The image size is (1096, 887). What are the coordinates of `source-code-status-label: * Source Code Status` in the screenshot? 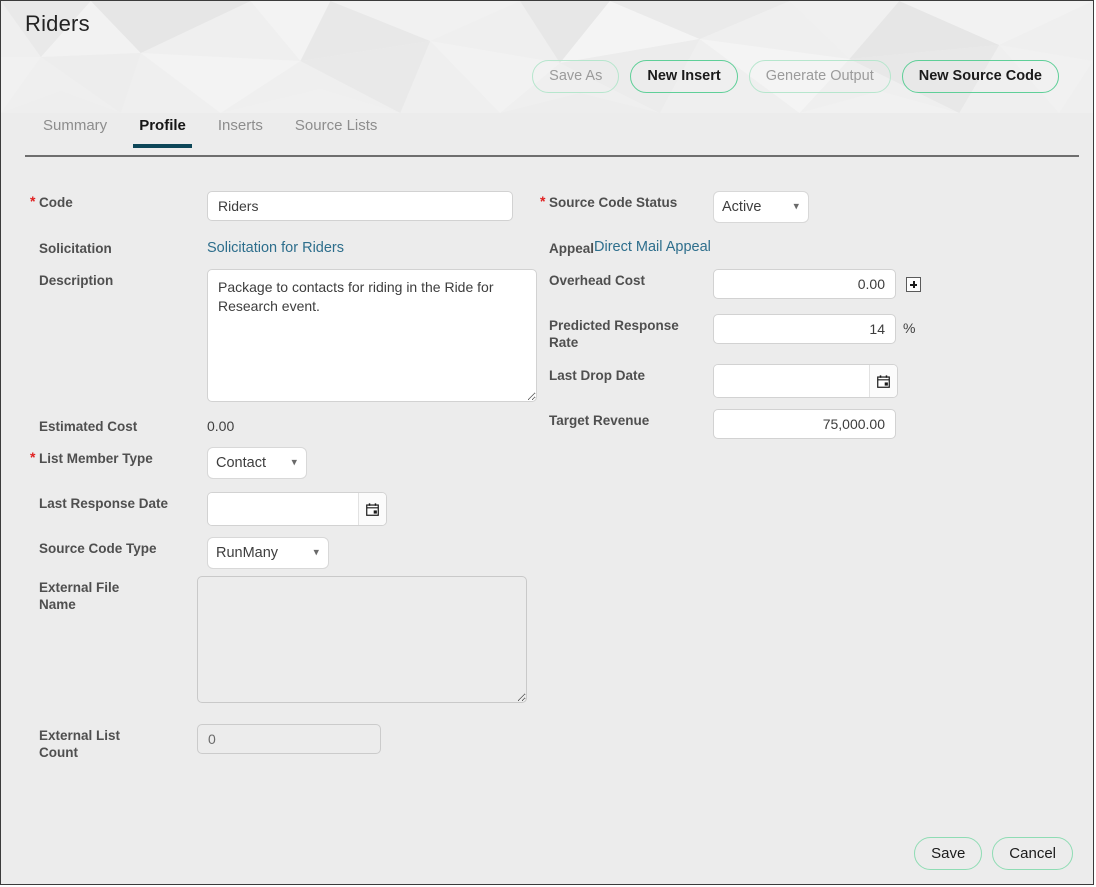 It's located at (609, 201).